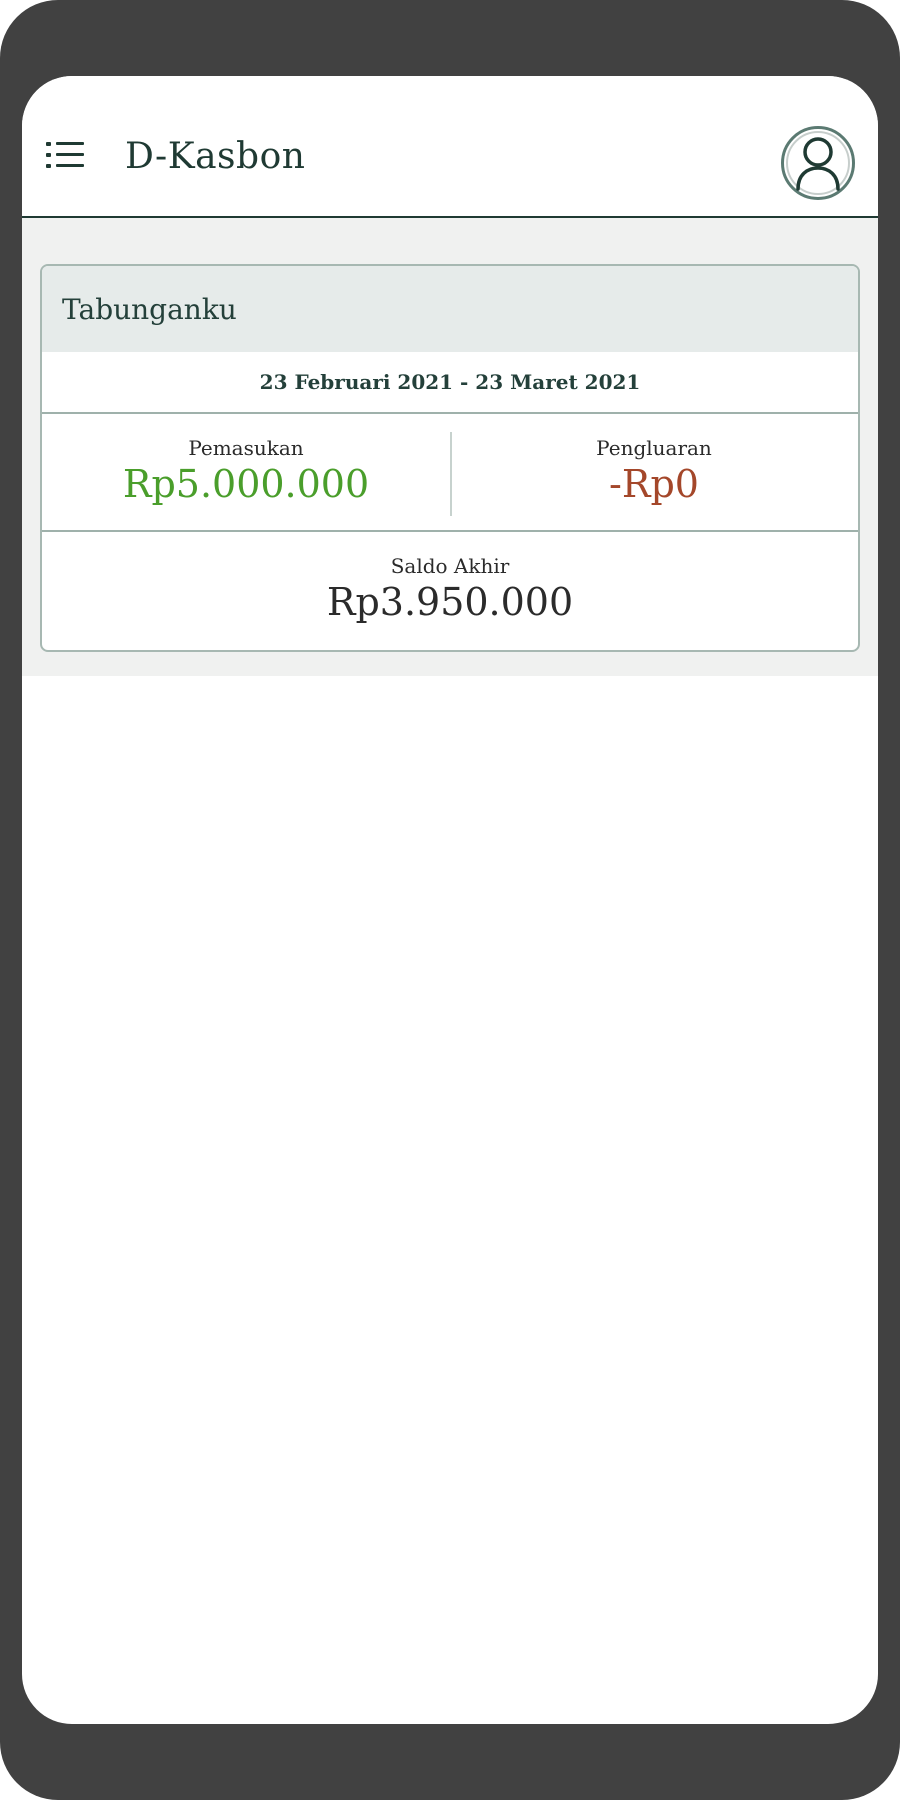 This screenshot has height=1800, width=900. I want to click on balance-label: Saldo Akhir, so click(450, 566).